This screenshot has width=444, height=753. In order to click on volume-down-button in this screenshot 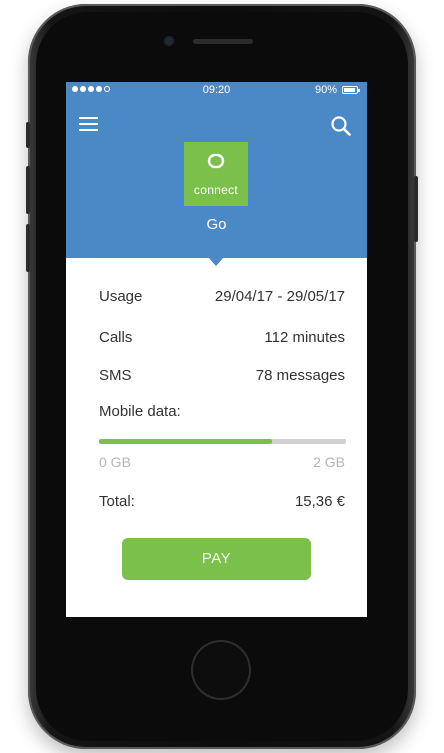, I will do `click(28, 248)`.